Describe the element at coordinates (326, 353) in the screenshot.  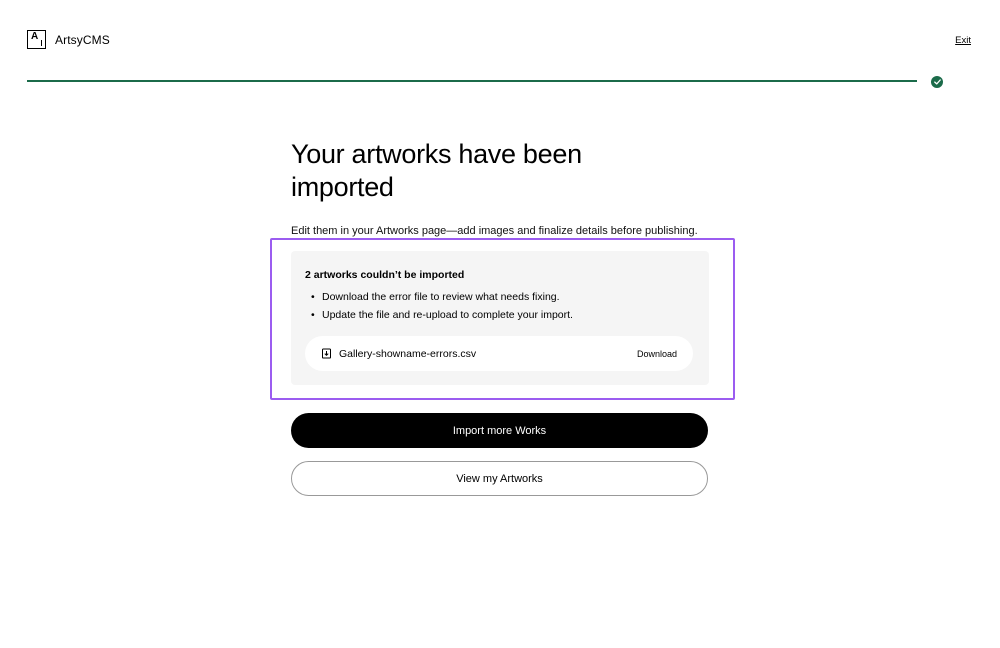
I see `file-download-icon` at that location.